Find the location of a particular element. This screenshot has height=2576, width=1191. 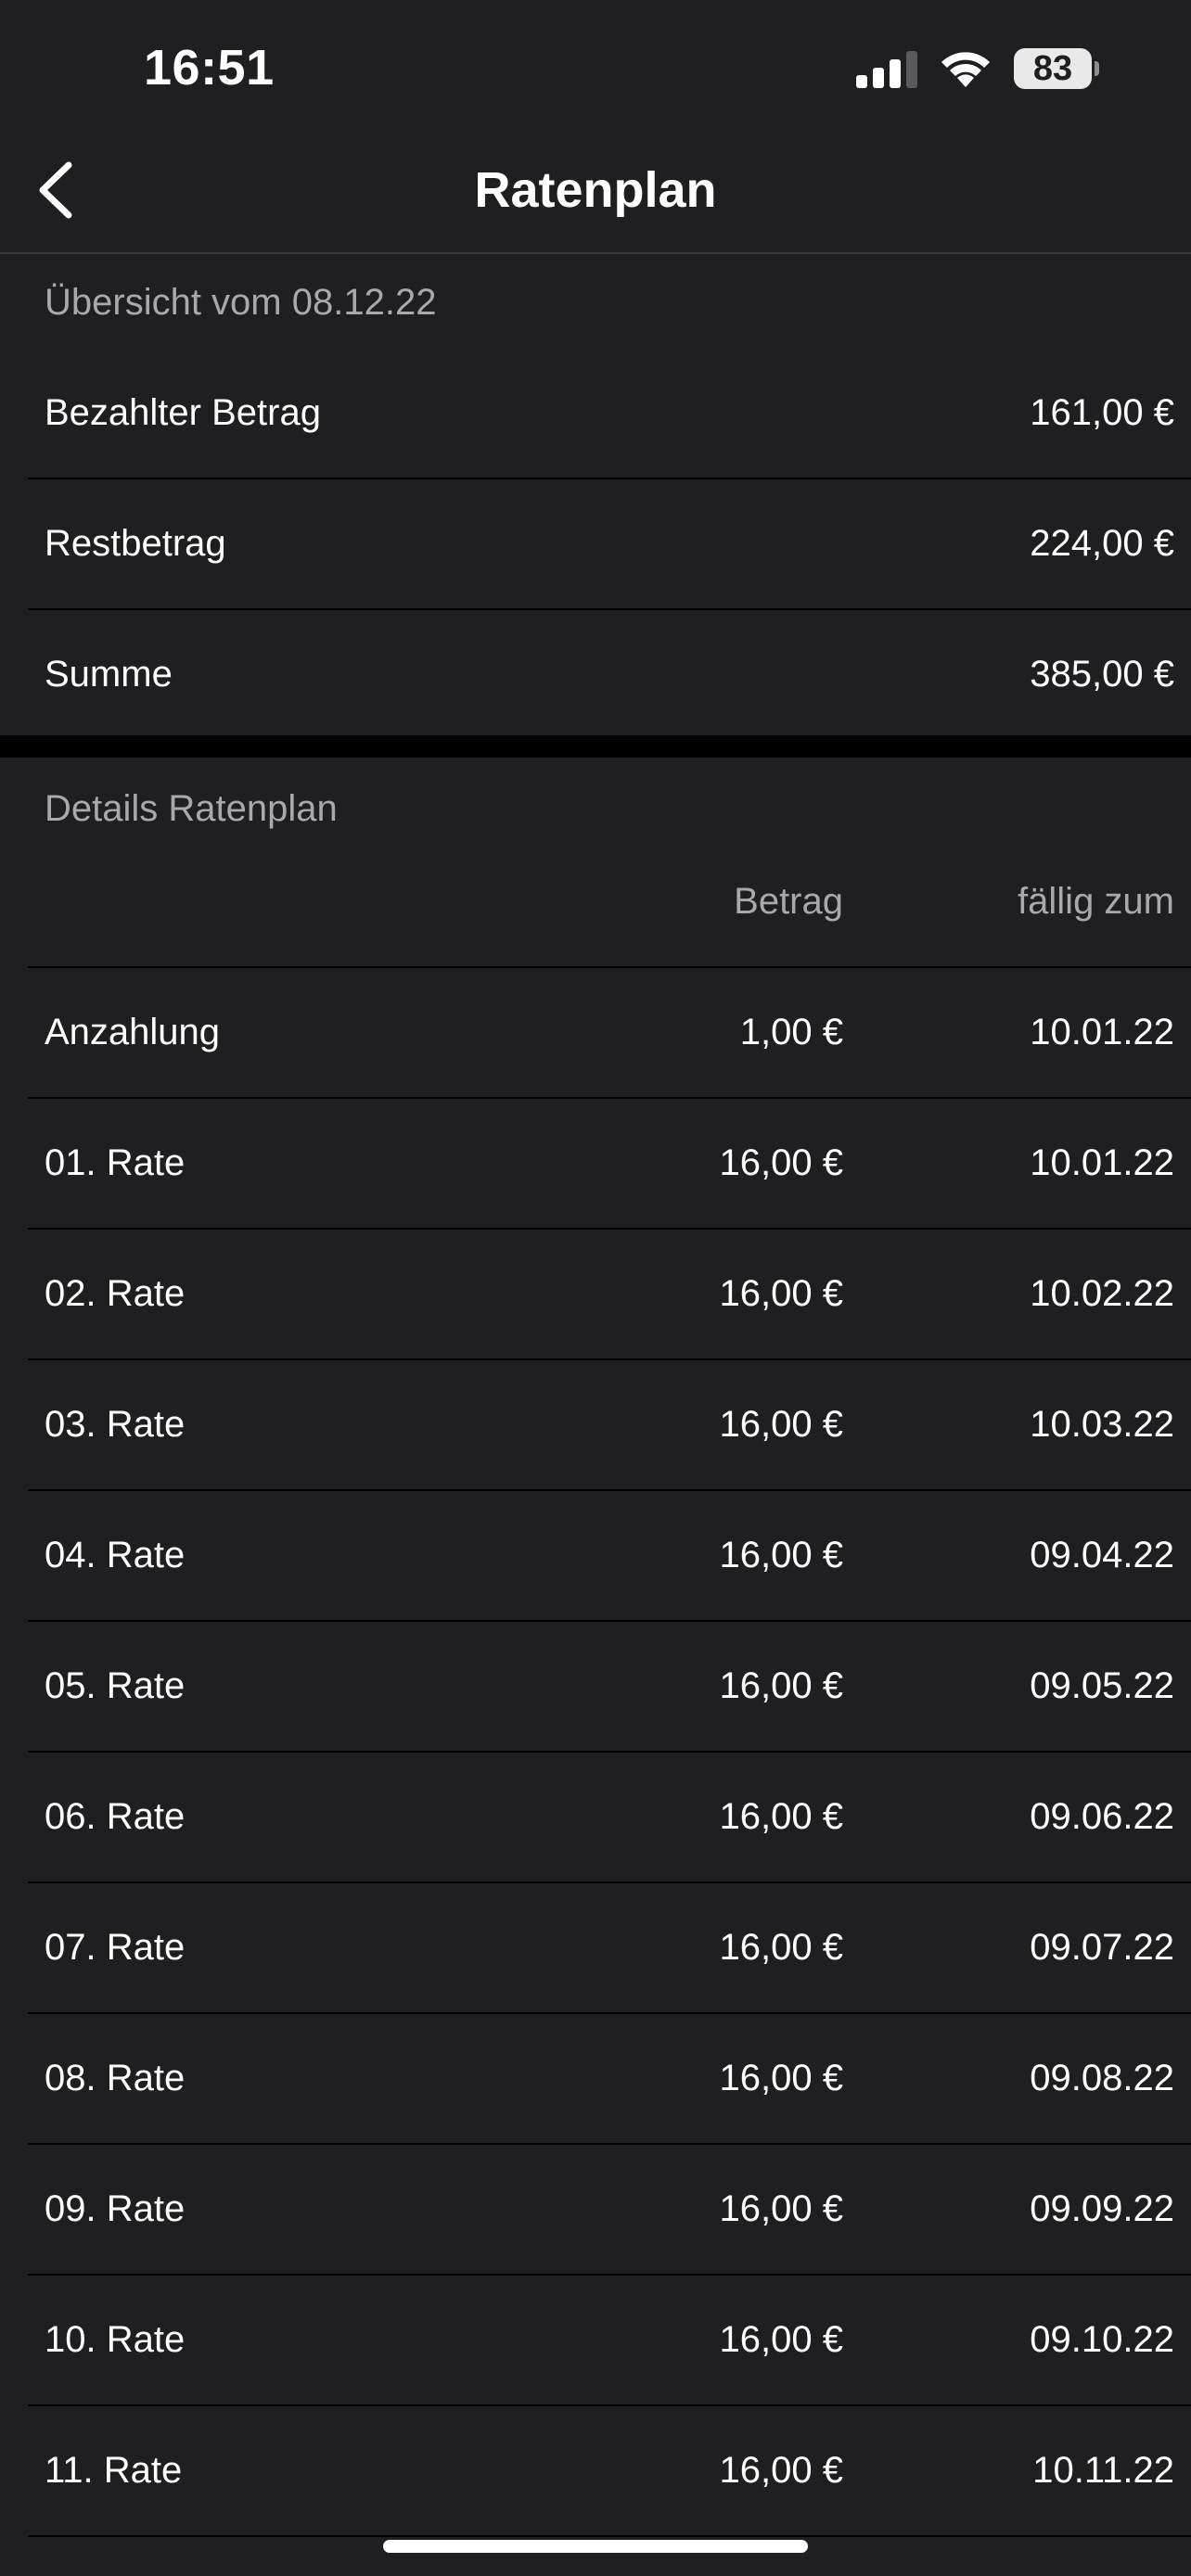

installment-amount: 1,00 € is located at coordinates (791, 1032).